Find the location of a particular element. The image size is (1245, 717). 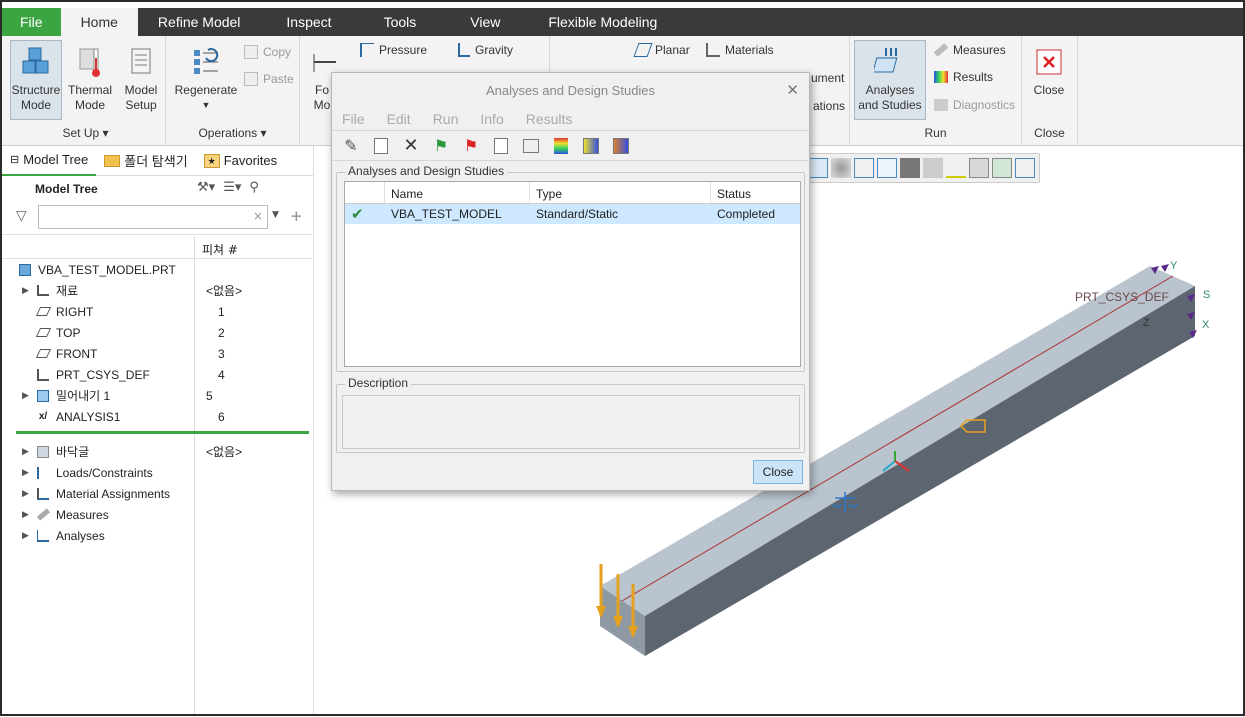

pressure-icon is located at coordinates (367, 50).